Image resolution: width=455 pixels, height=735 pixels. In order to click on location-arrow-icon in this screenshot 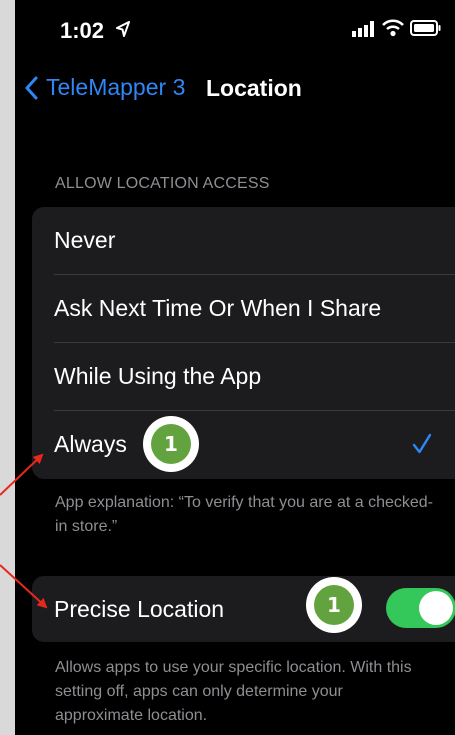, I will do `click(123, 29)`.